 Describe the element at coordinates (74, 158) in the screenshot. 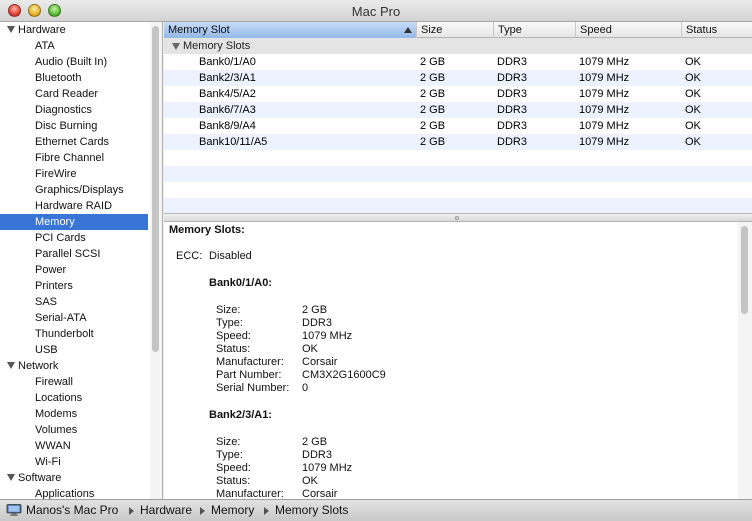

I see `sidebar-item-fibre-channel: Fibre Channel` at that location.